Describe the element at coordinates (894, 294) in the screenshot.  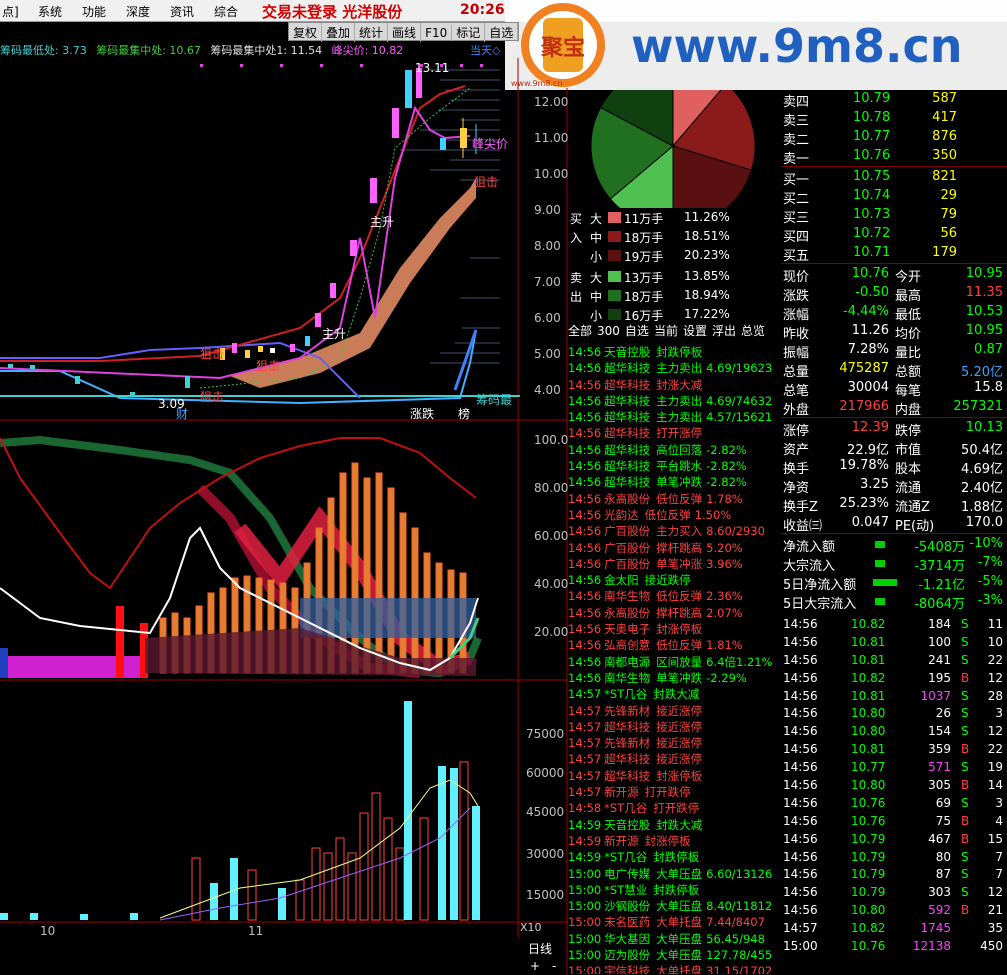
I see `stat-row: 涨跌 -0.50 最高 11.35` at that location.